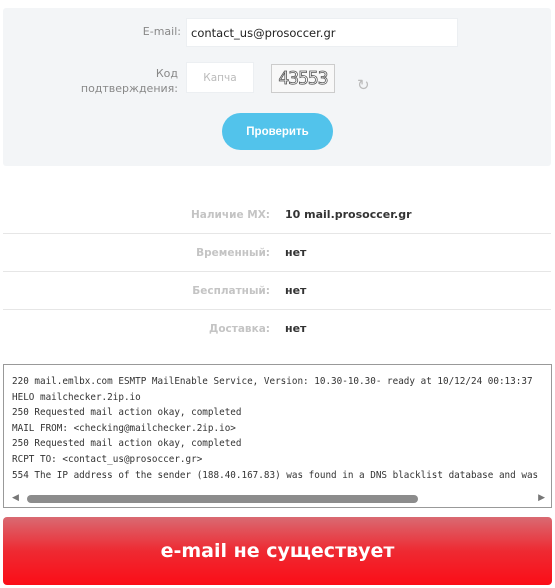  What do you see at coordinates (277, 131) in the screenshot?
I see `check-button: Проверить` at bounding box center [277, 131].